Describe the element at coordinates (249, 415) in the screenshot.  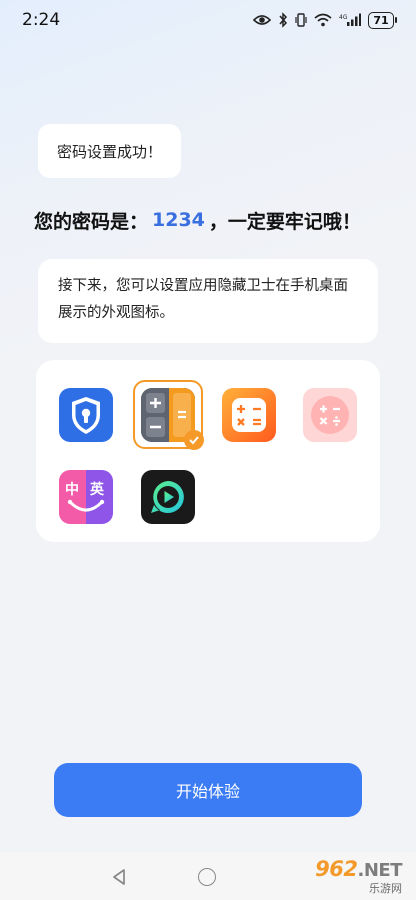
I see `orange-calculator-icon` at that location.